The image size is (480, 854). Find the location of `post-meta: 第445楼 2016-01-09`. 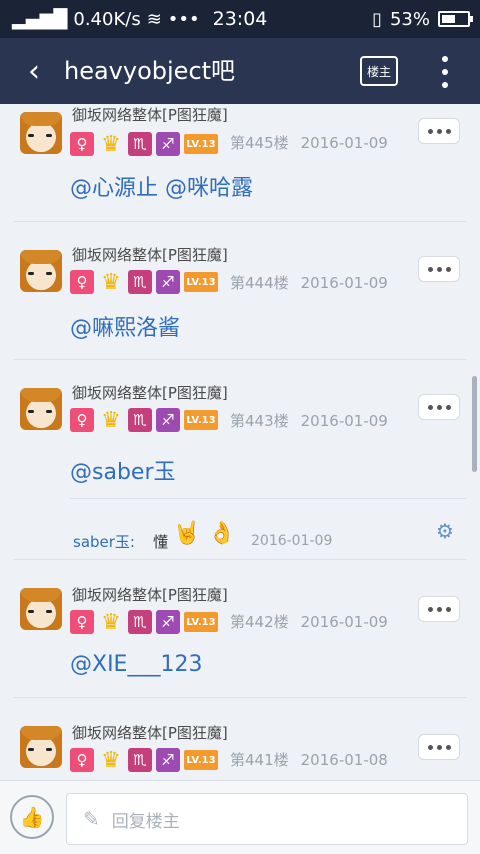

post-meta: 第445楼 2016-01-09 is located at coordinates (309, 142).